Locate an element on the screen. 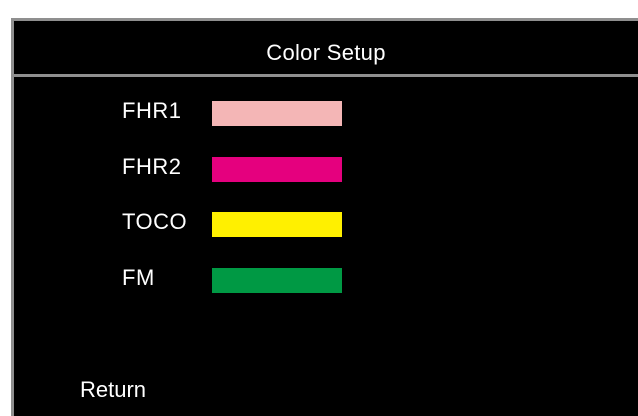 This screenshot has width=638, height=416. channel-row-fm: FM is located at coordinates (326, 280).